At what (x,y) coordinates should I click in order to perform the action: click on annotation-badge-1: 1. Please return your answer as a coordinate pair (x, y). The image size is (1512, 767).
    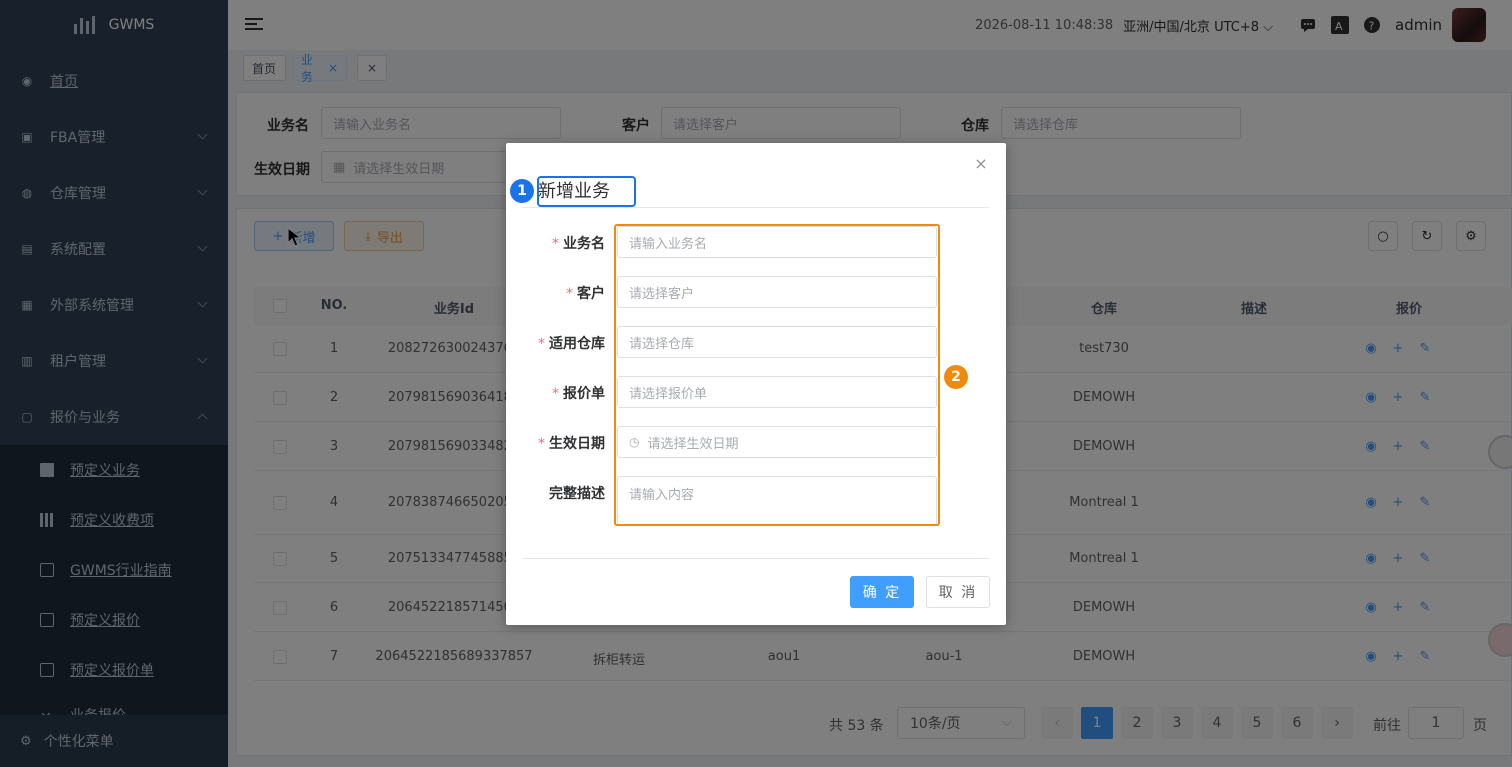
    Looking at the image, I should click on (522, 191).